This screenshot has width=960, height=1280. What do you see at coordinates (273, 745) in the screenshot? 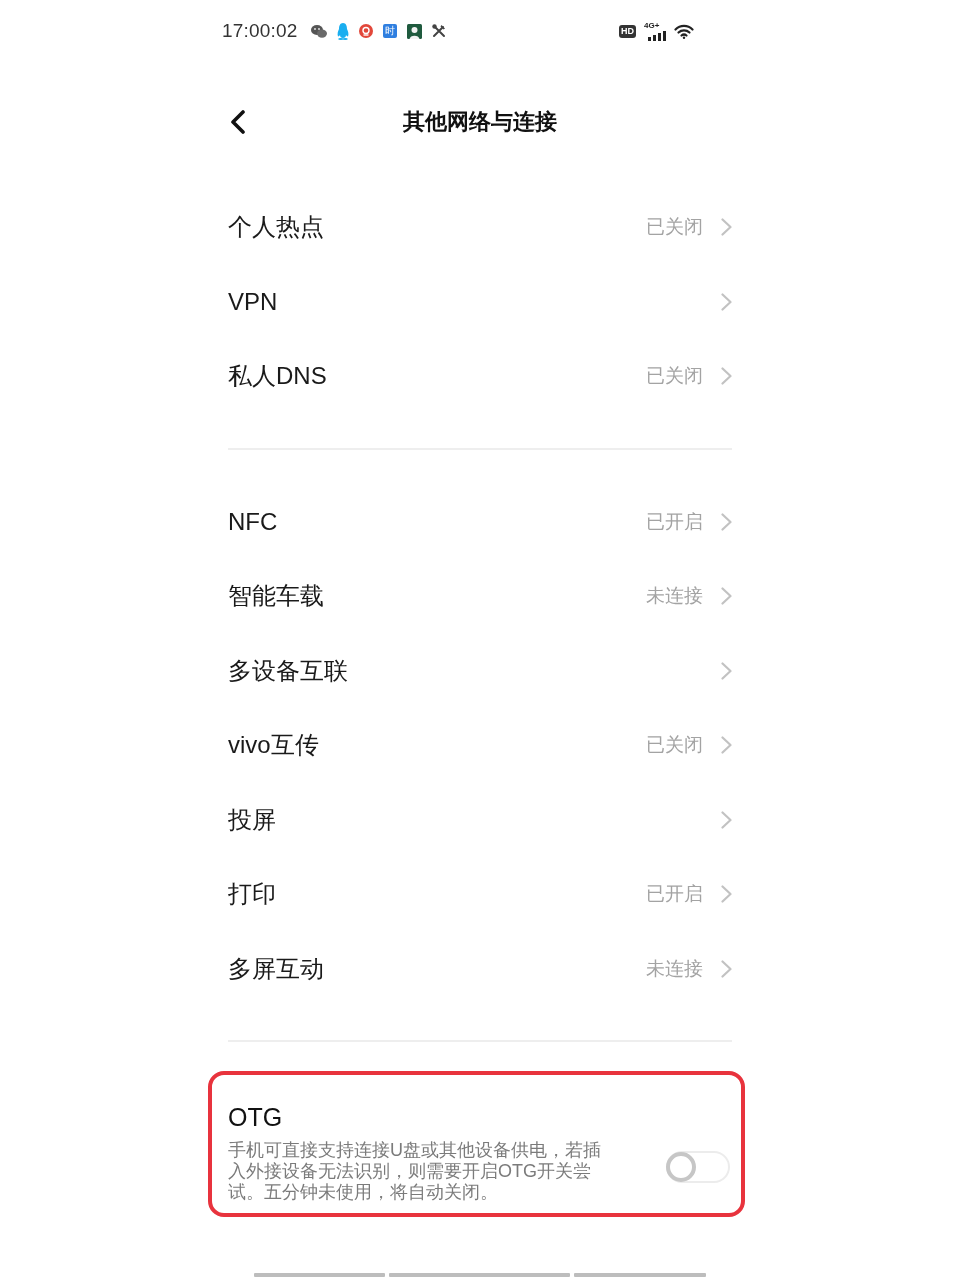
I see `setting-label: vivo互传` at bounding box center [273, 745].